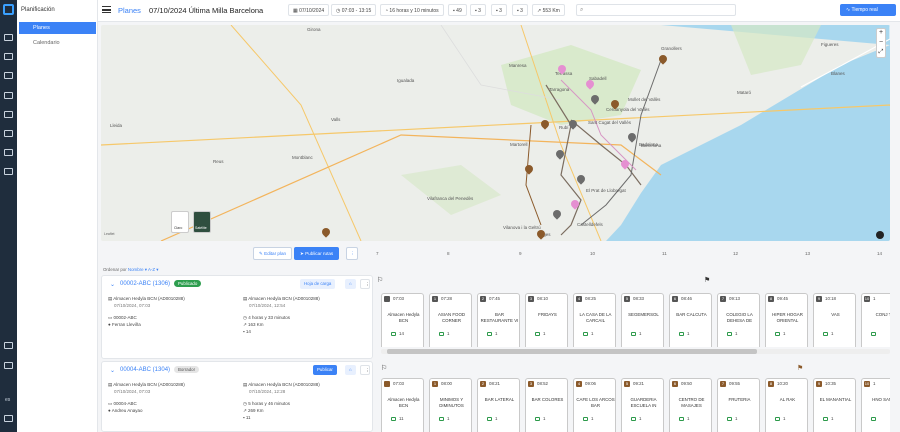 Image resolution: width=900 pixels, height=432 pixels. Describe the element at coordinates (109, 234) in the screenshot. I see `map-attribution: Leaflet` at that location.